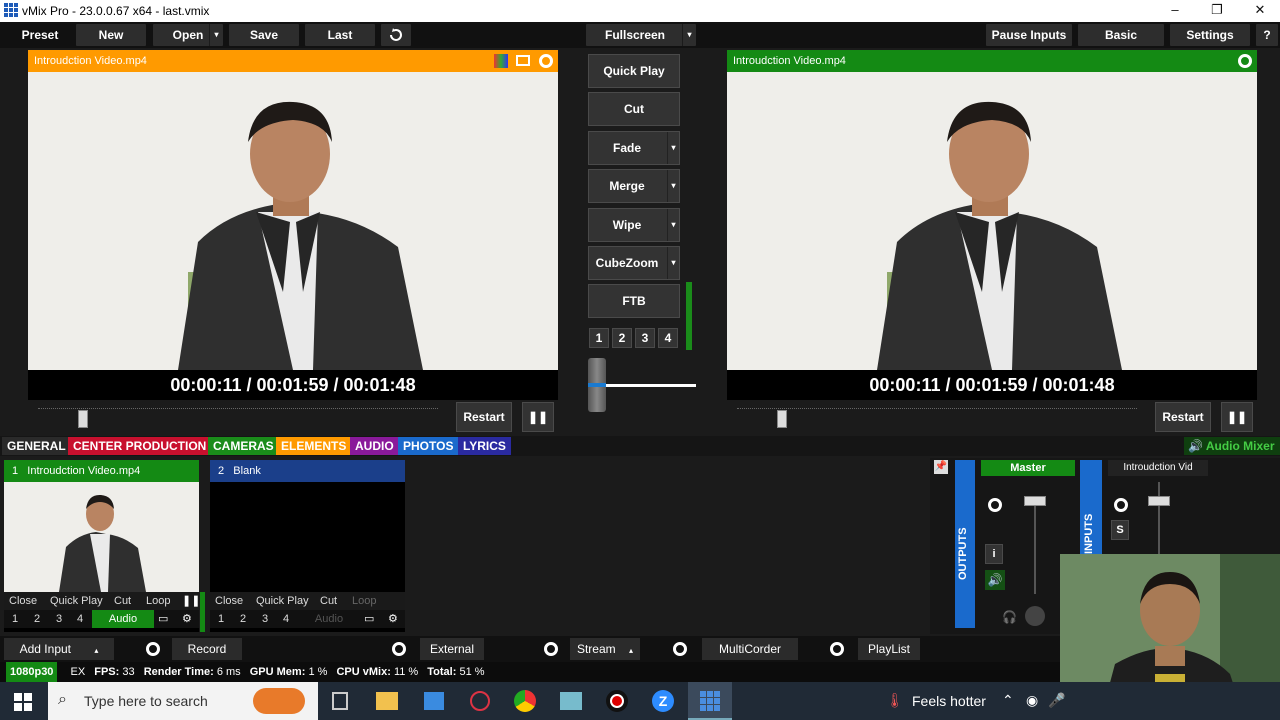 The image size is (1280, 720). I want to click on fullscreen-dropdown-icon: ▾, so click(689, 35).